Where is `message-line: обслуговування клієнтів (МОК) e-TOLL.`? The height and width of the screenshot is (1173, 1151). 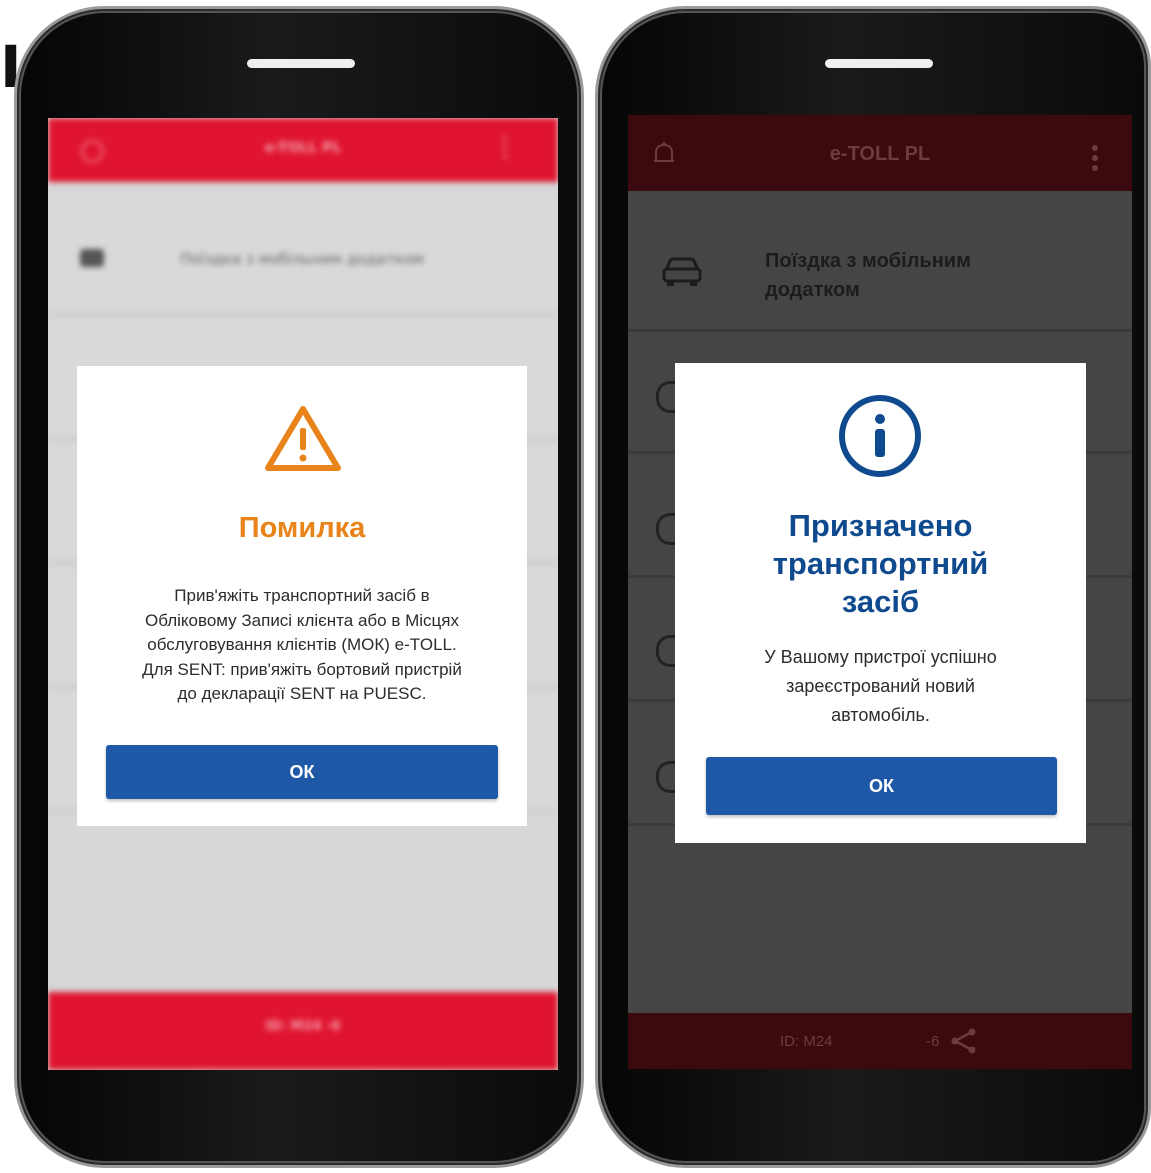 message-line: обслуговування клієнтів (МОК) e-TOLL. is located at coordinates (302, 644).